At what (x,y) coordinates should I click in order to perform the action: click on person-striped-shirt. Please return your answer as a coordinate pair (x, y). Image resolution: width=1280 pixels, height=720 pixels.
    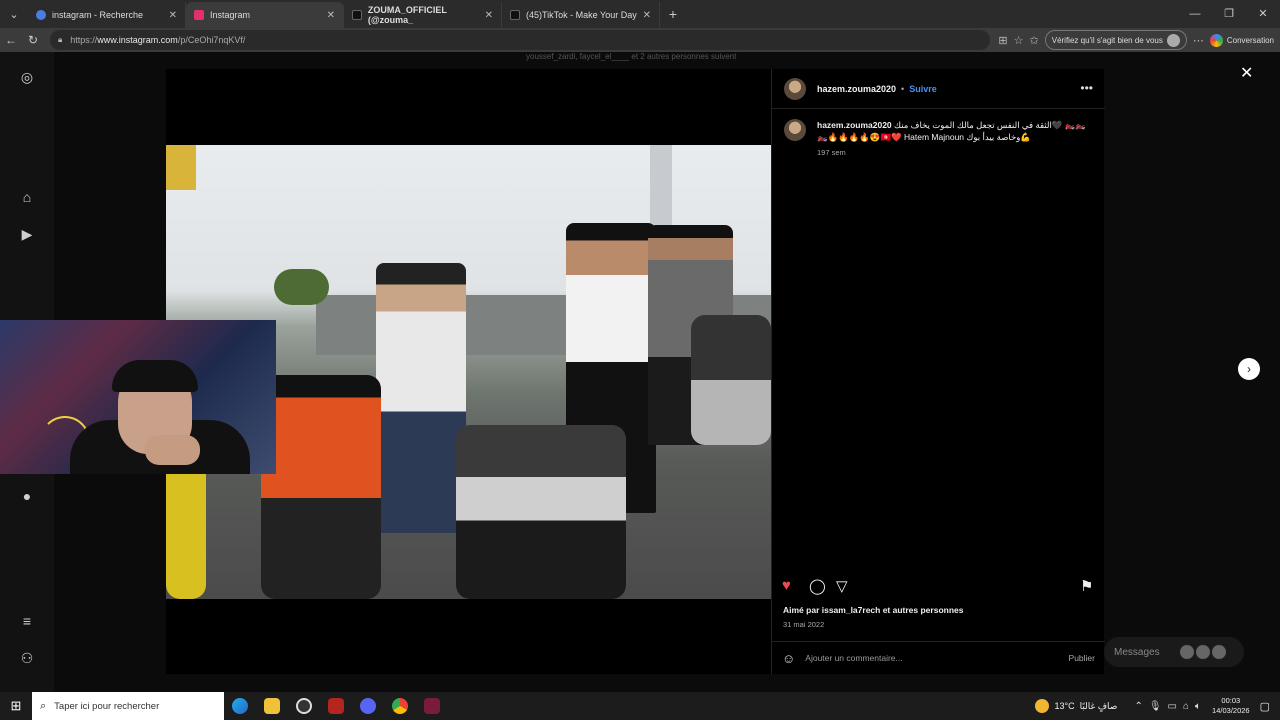
    Looking at the image, I should click on (421, 398).